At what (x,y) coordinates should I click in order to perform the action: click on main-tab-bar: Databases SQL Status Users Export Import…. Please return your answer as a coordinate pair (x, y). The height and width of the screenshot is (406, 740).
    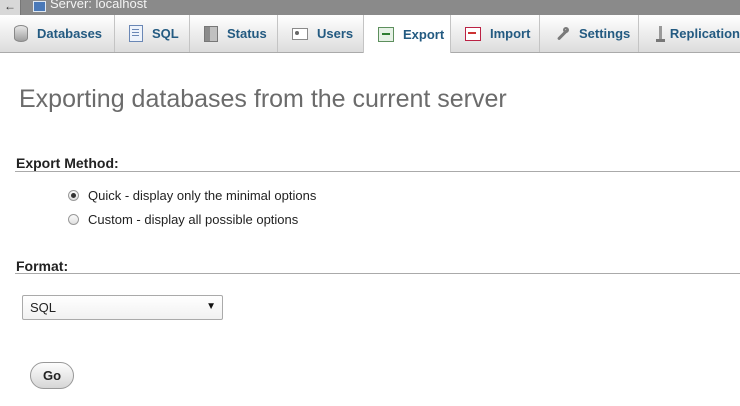
    Looking at the image, I should click on (370, 34).